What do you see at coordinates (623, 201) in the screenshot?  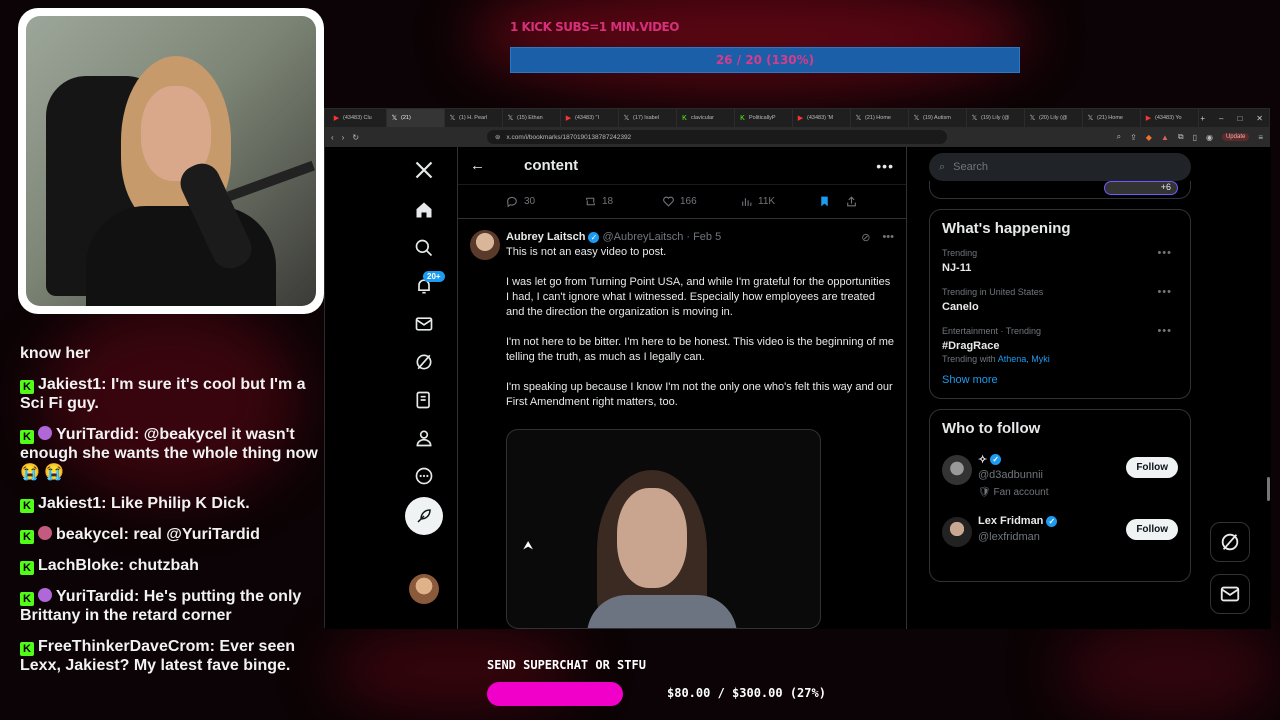 I see `repost-button: 18` at bounding box center [623, 201].